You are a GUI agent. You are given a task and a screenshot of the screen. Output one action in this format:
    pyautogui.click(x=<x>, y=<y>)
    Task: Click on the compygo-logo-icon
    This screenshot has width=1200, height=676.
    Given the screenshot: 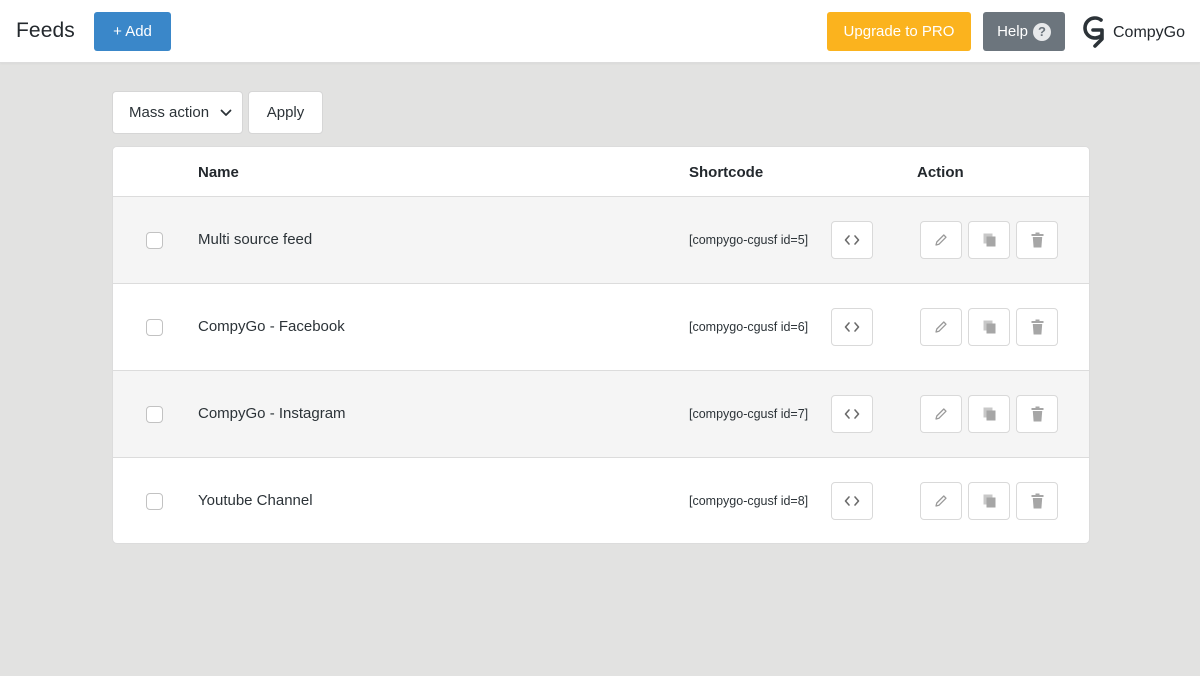 What is the action you would take?
    pyautogui.click(x=1095, y=33)
    